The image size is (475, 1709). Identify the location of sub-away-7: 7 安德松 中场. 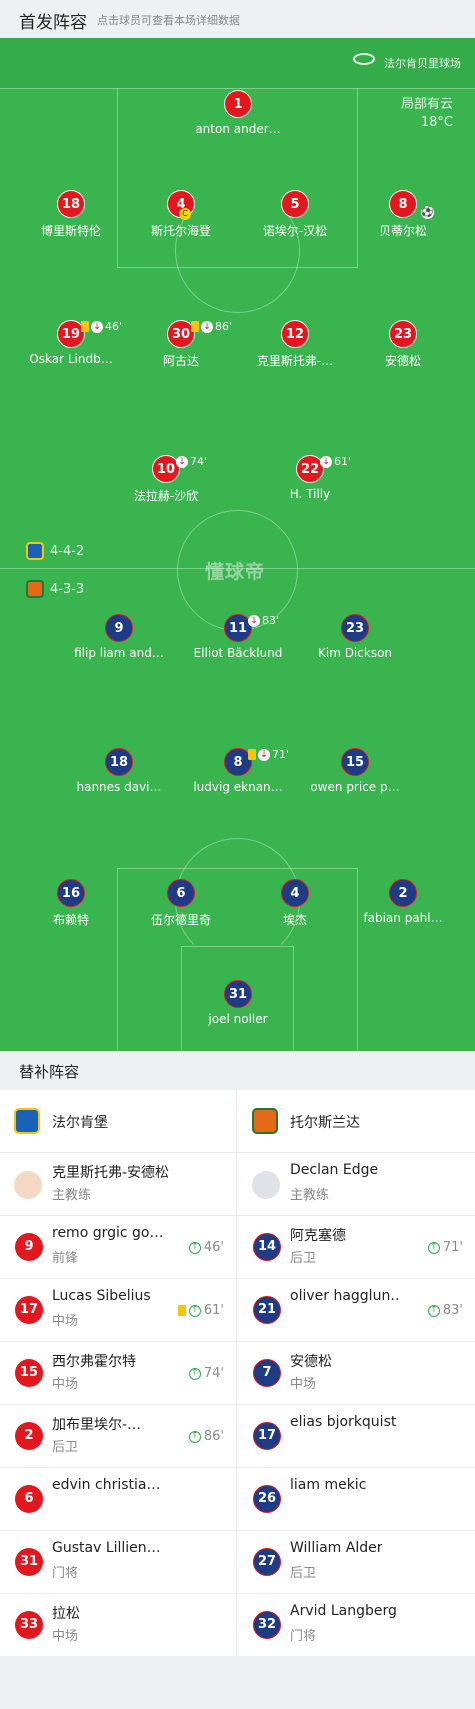
(356, 1373).